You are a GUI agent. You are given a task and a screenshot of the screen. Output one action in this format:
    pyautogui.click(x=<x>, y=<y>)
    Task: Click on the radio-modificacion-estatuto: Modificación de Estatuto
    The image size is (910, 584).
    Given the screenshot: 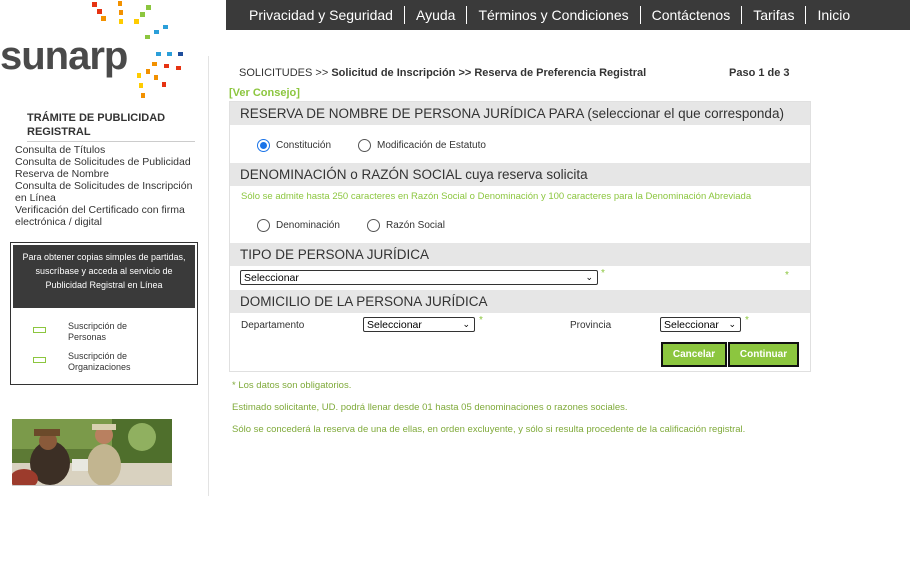 What is the action you would take?
    pyautogui.click(x=422, y=145)
    